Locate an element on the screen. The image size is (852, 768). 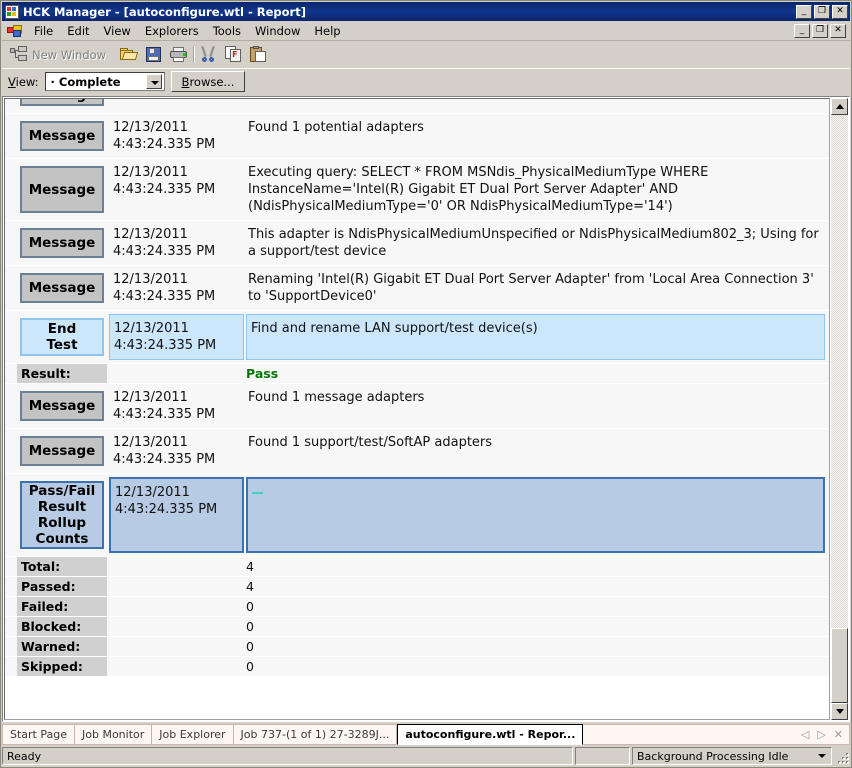
scroll-down-button is located at coordinates (839, 711).